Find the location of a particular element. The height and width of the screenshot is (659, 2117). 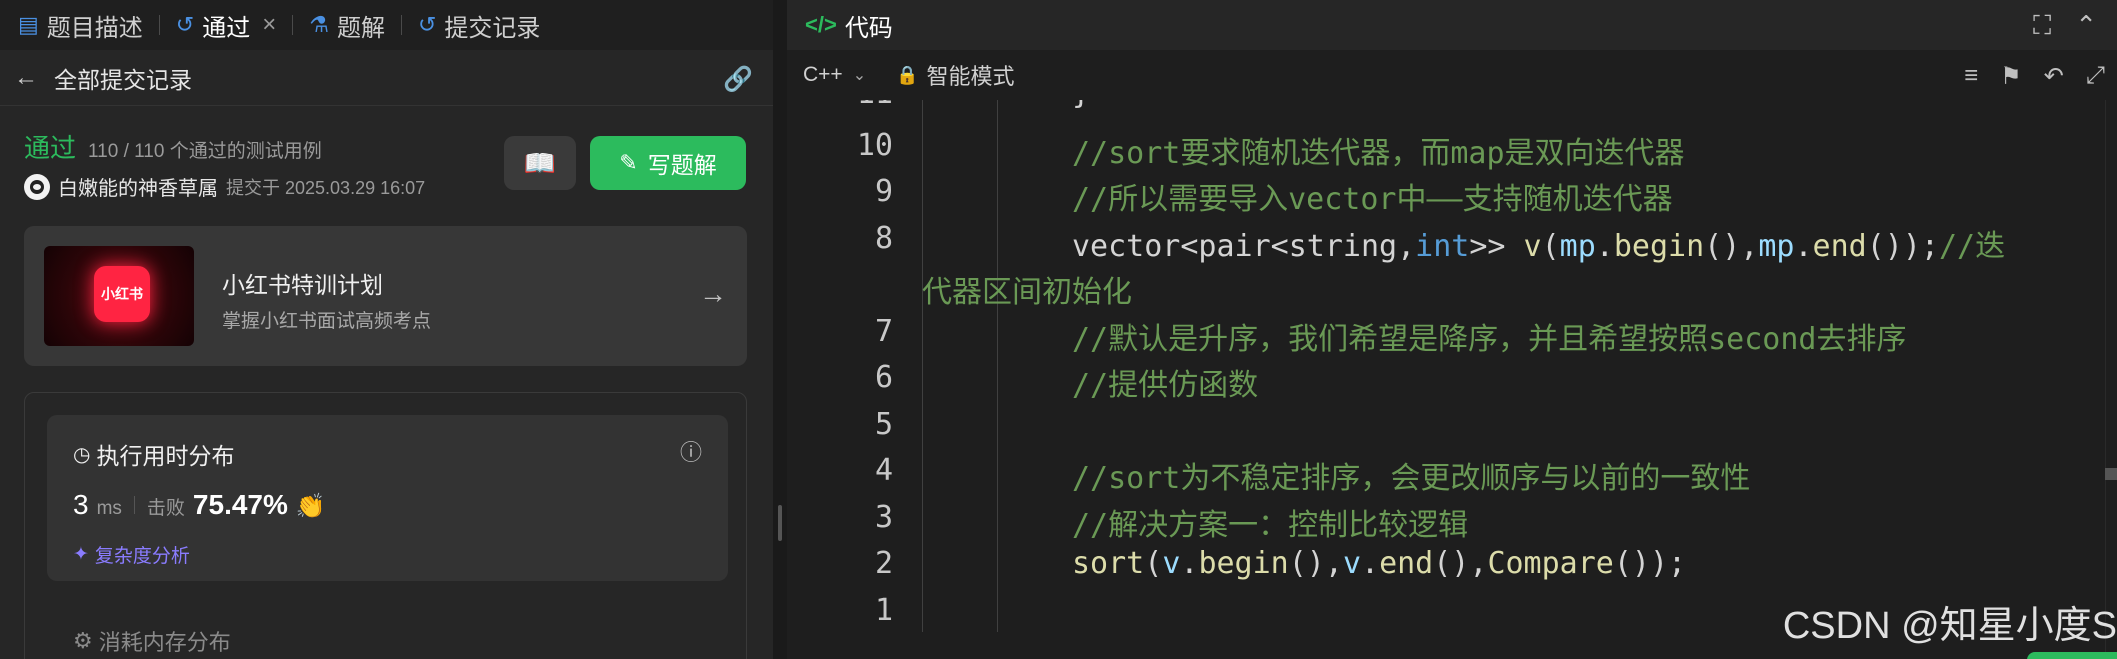

smart-mode-label: 智能模式 is located at coordinates (971, 75).